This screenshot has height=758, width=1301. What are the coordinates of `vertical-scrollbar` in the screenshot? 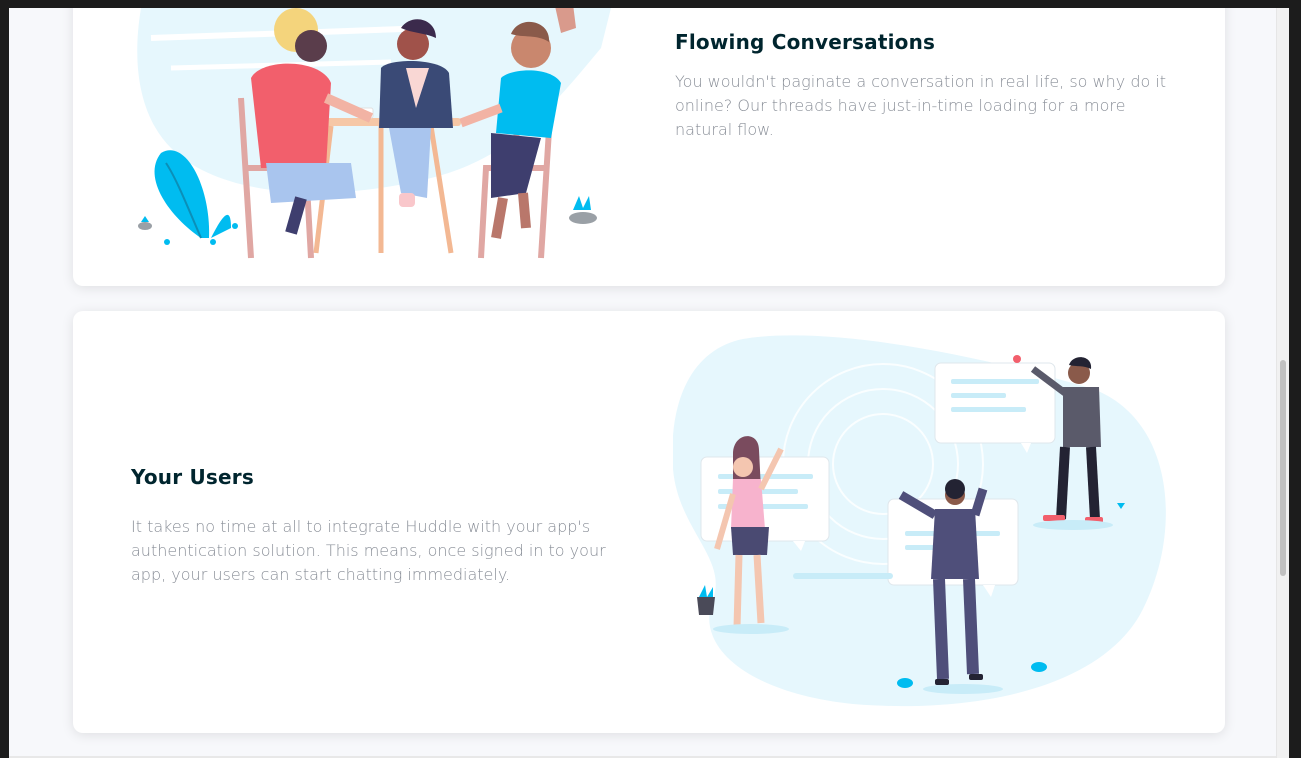 It's located at (1282, 383).